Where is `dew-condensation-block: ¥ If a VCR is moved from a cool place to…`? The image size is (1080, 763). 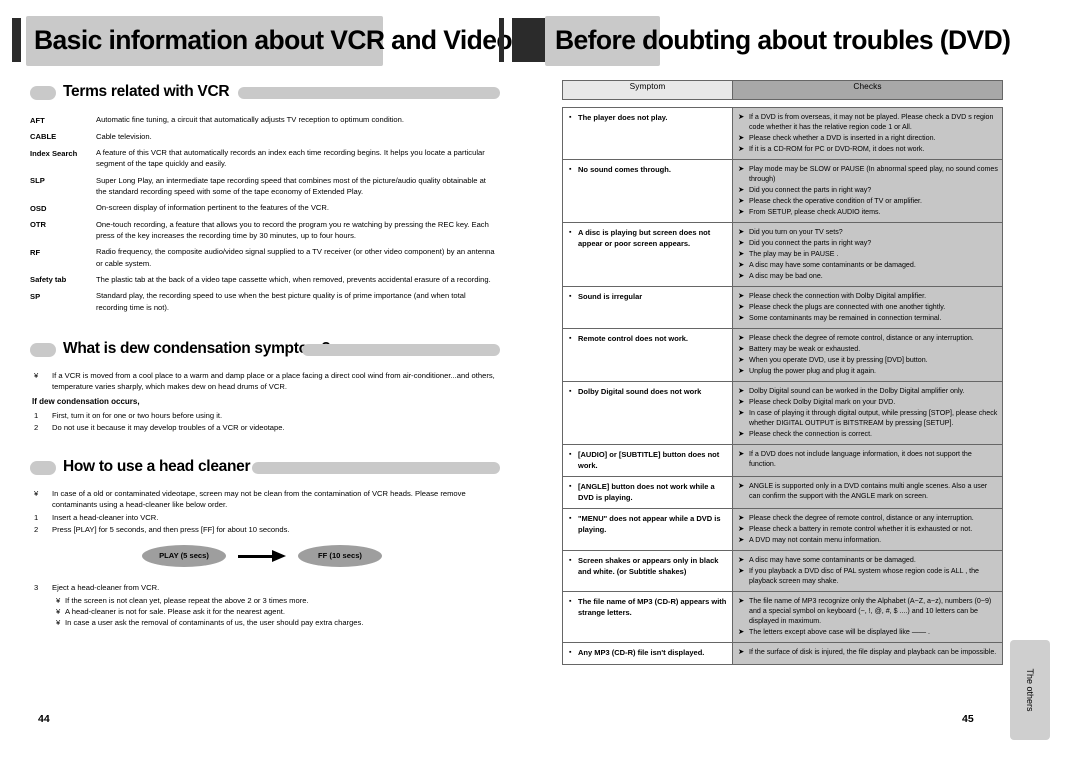
dew-condensation-block: ¥ If a VCR is moved from a cool place to… is located at coordinates (265, 401).